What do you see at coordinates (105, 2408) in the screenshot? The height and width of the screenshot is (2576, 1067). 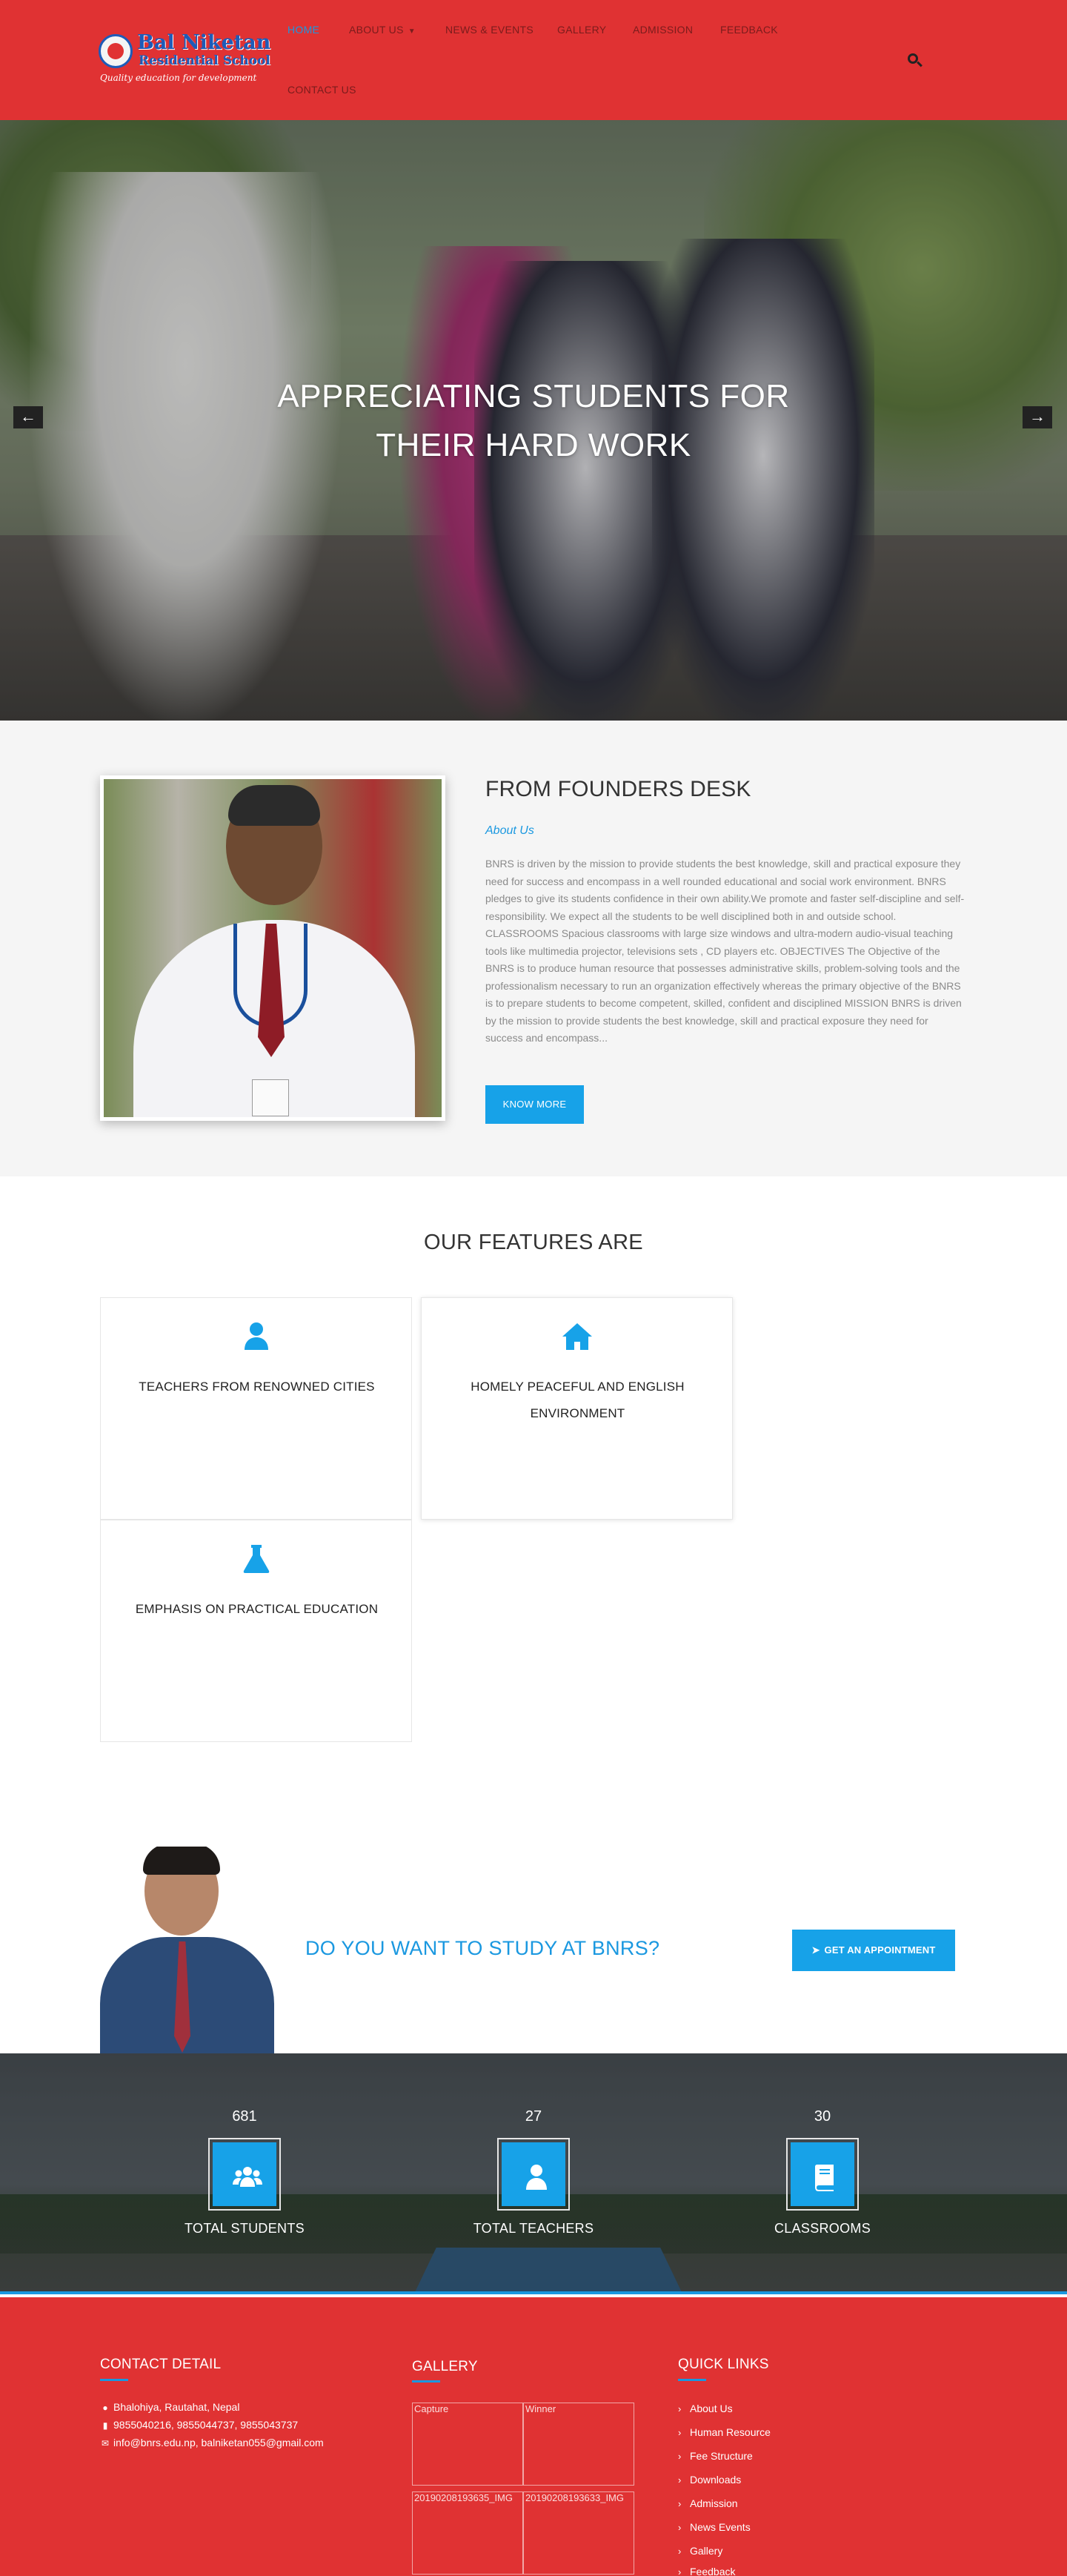 I see `map-marker-icon: ●` at bounding box center [105, 2408].